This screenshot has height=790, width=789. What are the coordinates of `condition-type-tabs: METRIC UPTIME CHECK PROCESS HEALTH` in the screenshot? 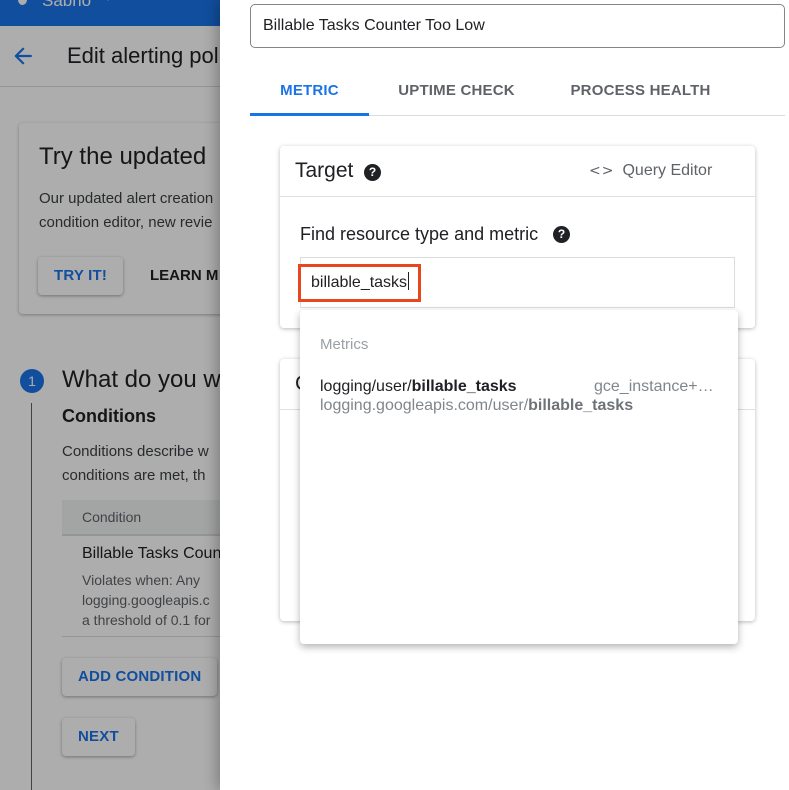 It's located at (517, 93).